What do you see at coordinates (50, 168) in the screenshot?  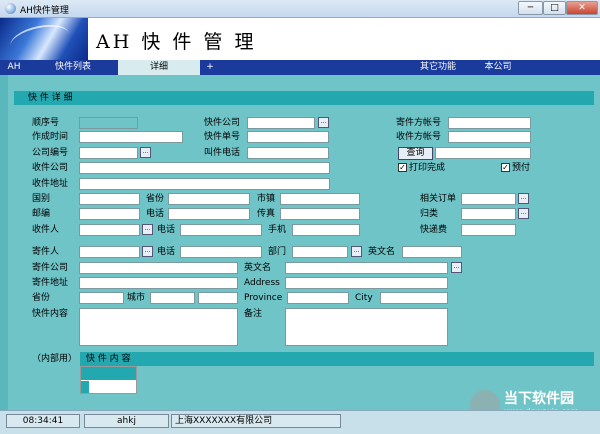 I see `recv-company-label: 收件公司` at bounding box center [50, 168].